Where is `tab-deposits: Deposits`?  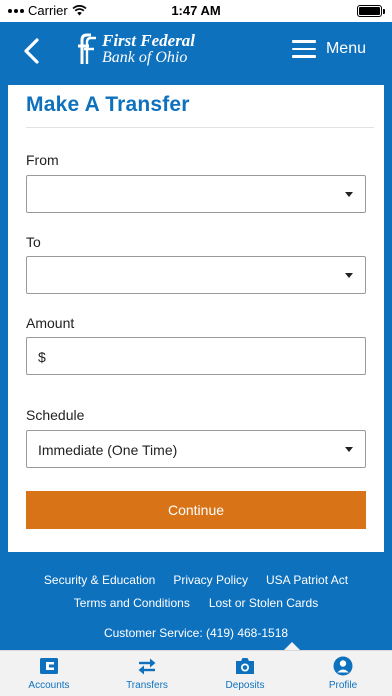 tab-deposits: Deposits is located at coordinates (245, 673).